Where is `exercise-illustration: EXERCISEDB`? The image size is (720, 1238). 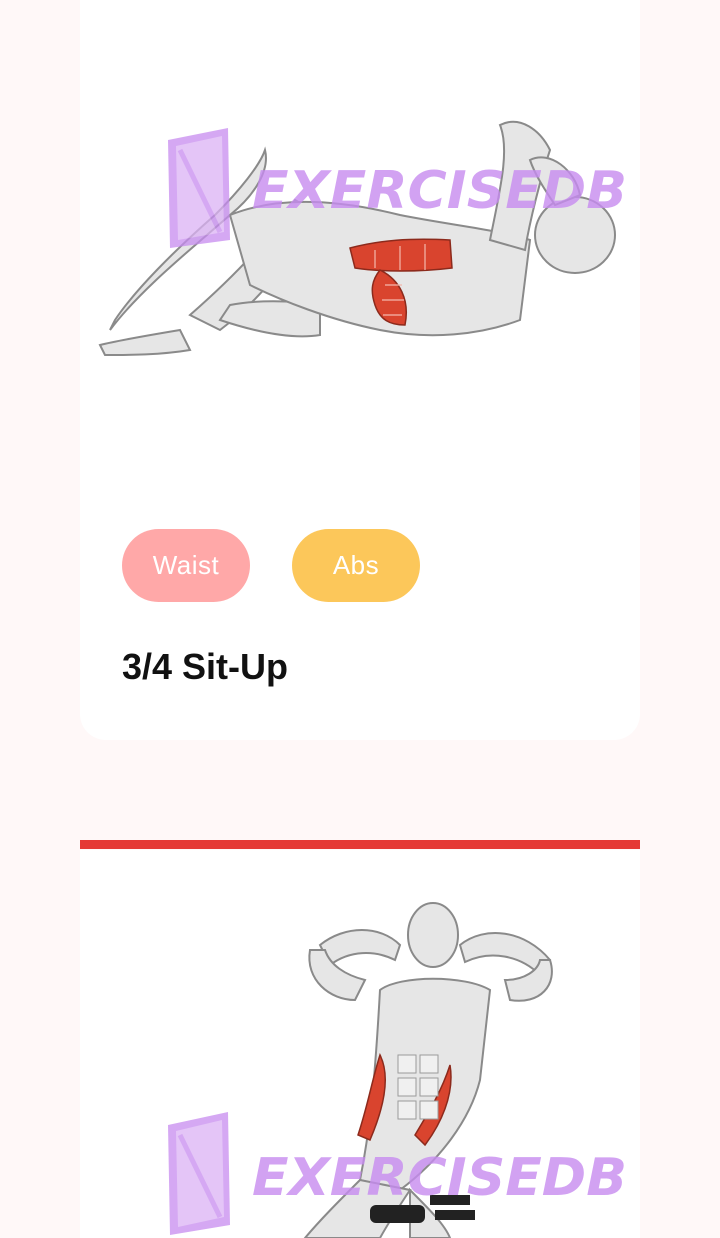 exercise-illustration: EXERCISEDB is located at coordinates (362, 238).